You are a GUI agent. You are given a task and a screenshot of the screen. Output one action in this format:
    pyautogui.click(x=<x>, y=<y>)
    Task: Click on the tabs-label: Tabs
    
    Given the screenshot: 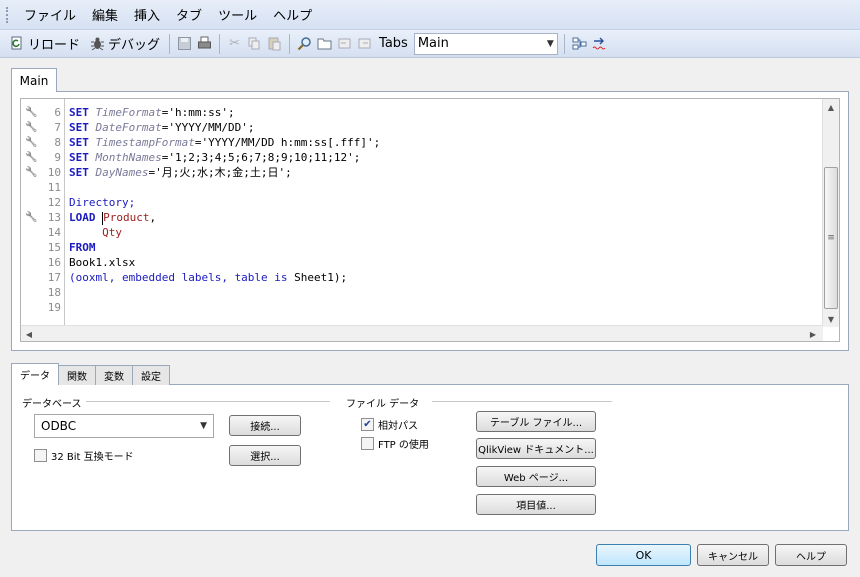 What is the action you would take?
    pyautogui.click(x=393, y=43)
    